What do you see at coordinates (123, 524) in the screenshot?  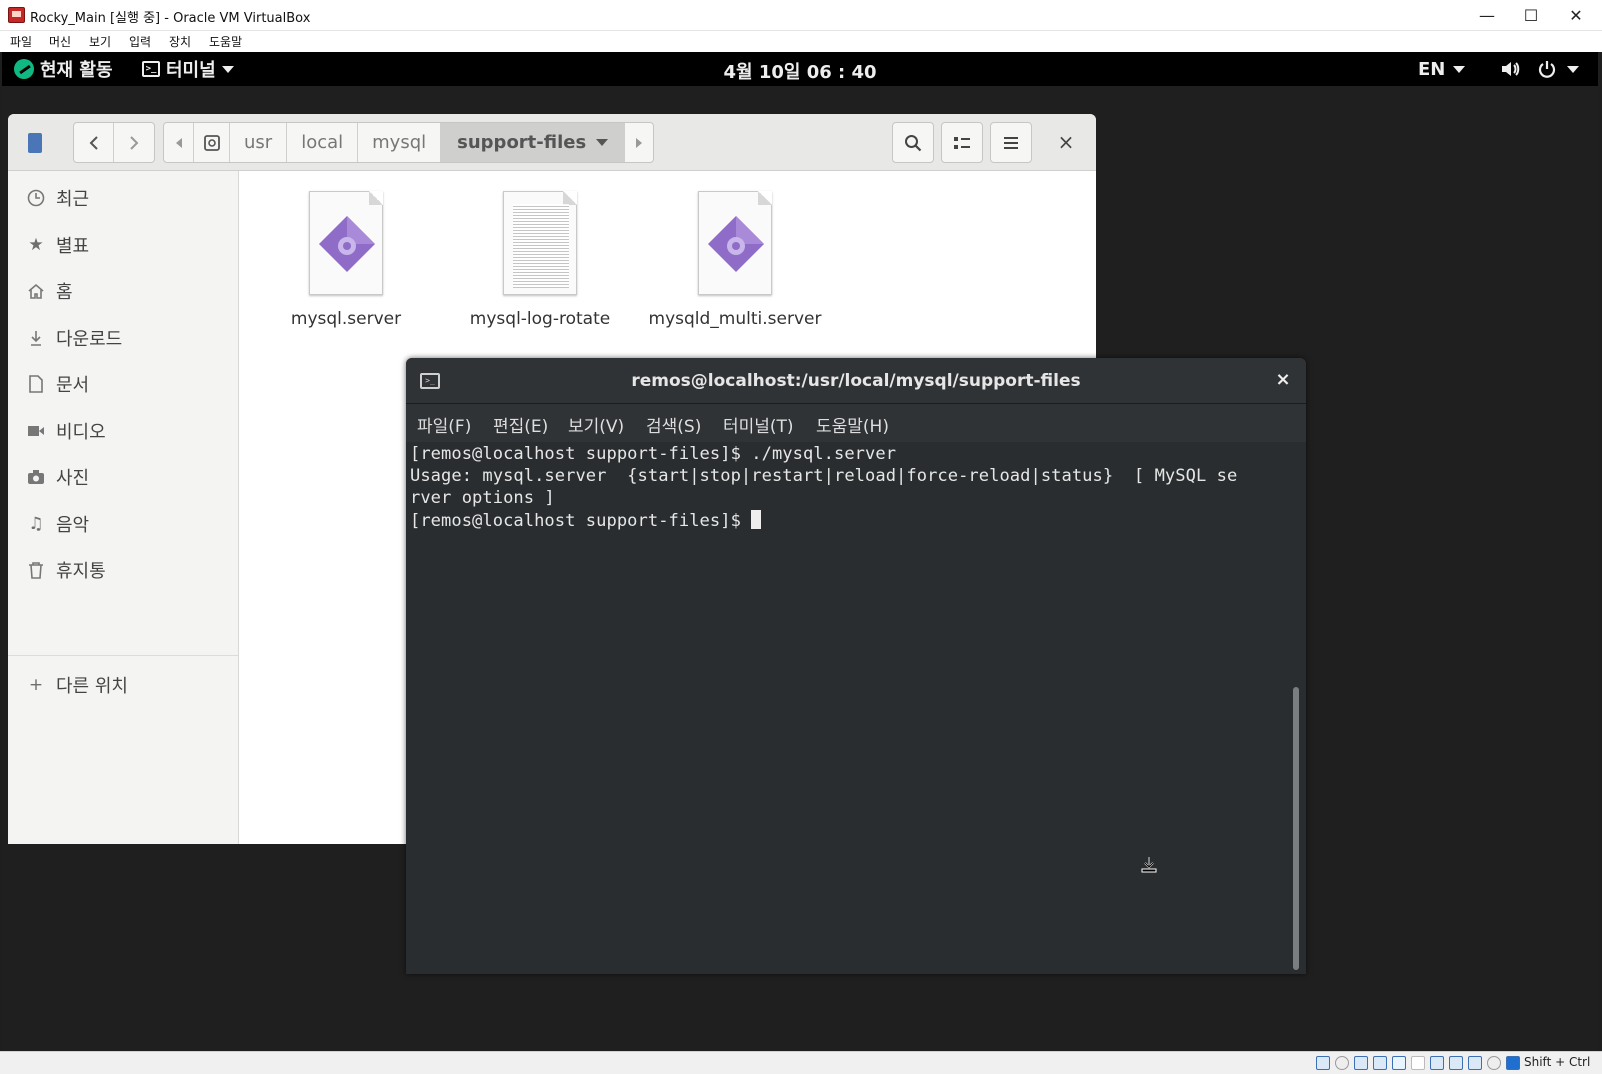 I see `sidebar-item-music: ♫ 음악` at bounding box center [123, 524].